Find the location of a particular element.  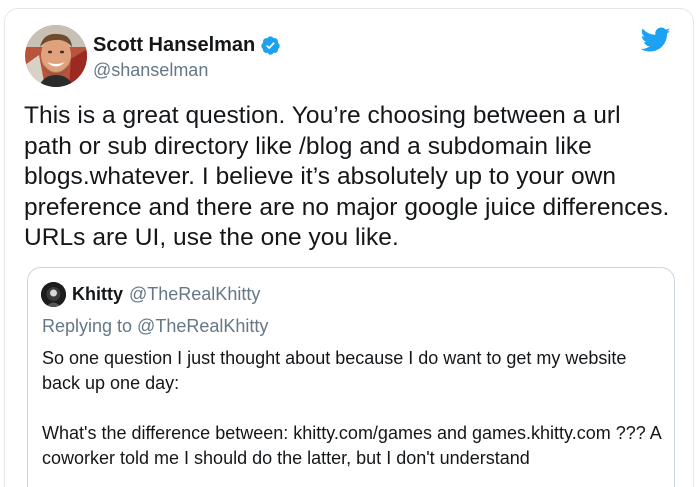

author-handle: @shanselman is located at coordinates (150, 70).